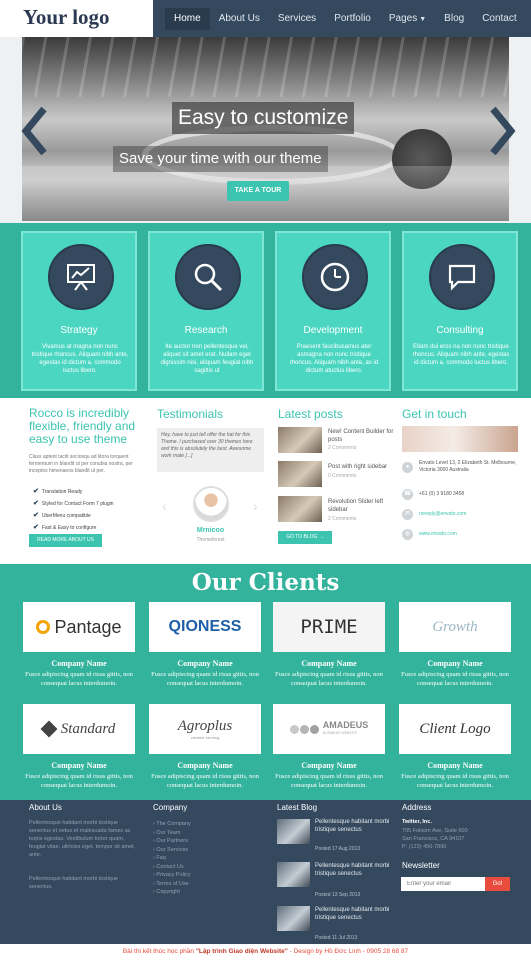  Describe the element at coordinates (361, 436) in the screenshot. I see `post-title: New! Content Builder for posts` at that location.